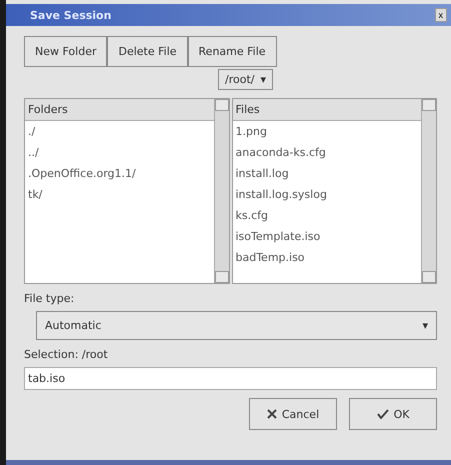  What do you see at coordinates (326, 173) in the screenshot?
I see `list-item: install.log` at bounding box center [326, 173].